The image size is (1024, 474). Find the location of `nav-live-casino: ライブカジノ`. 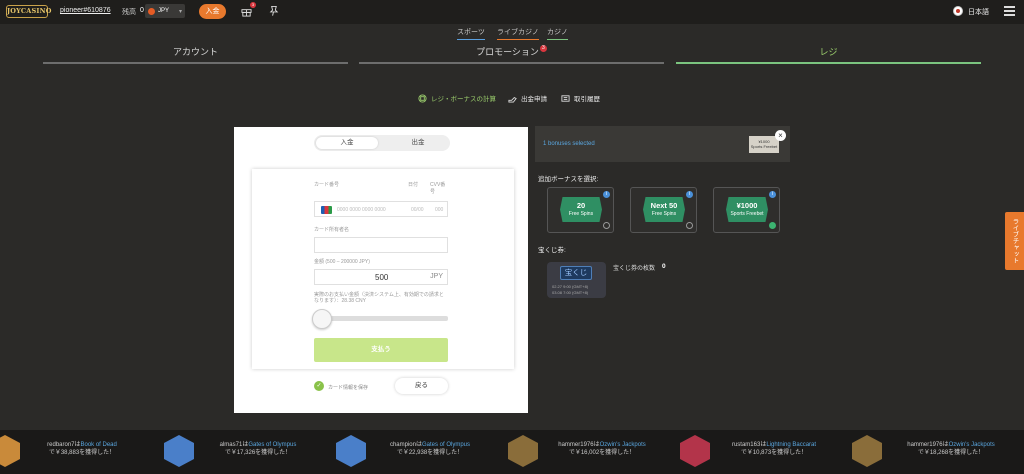

nav-live-casino: ライブカジノ is located at coordinates (518, 33).